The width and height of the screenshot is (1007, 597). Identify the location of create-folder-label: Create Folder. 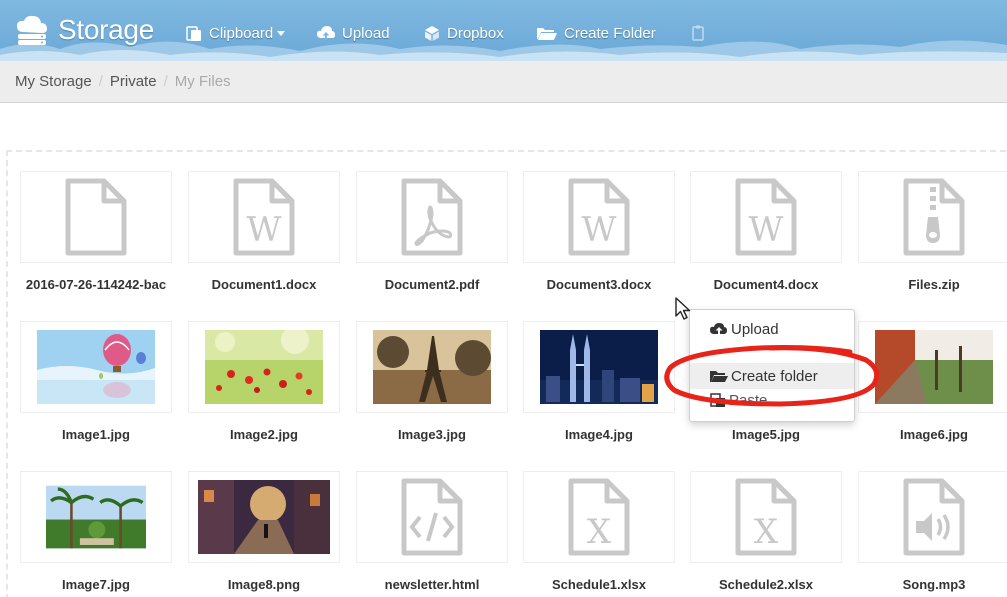
(610, 33).